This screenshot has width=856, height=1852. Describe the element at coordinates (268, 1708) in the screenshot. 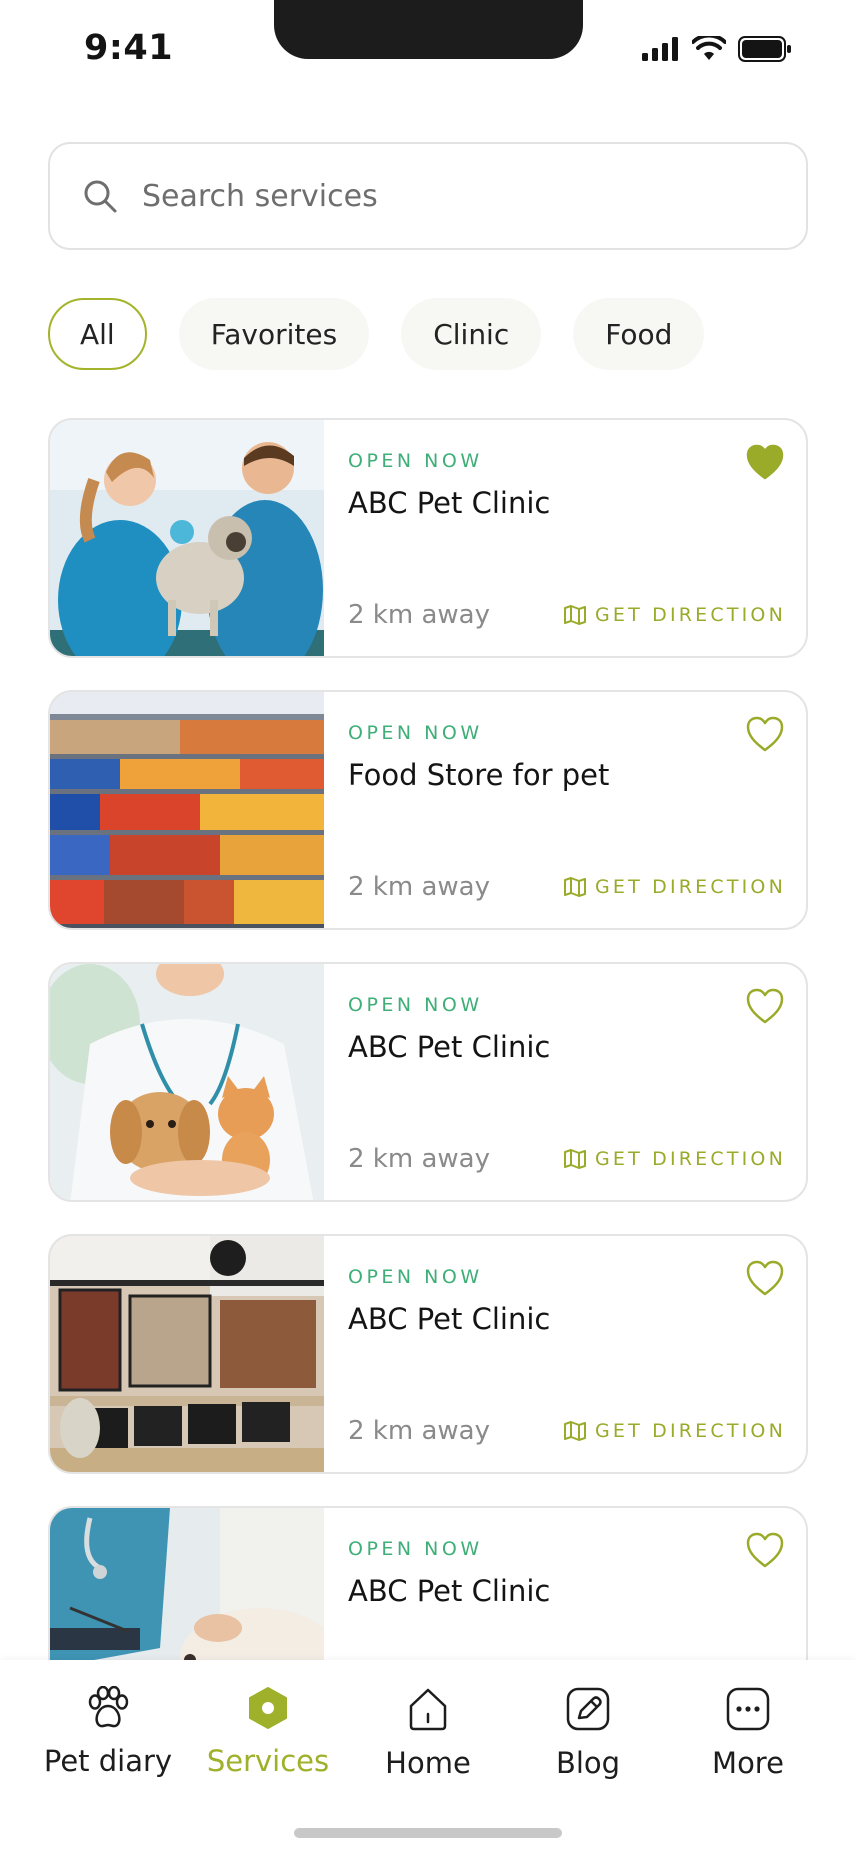

I see `hexagon-icon` at that location.